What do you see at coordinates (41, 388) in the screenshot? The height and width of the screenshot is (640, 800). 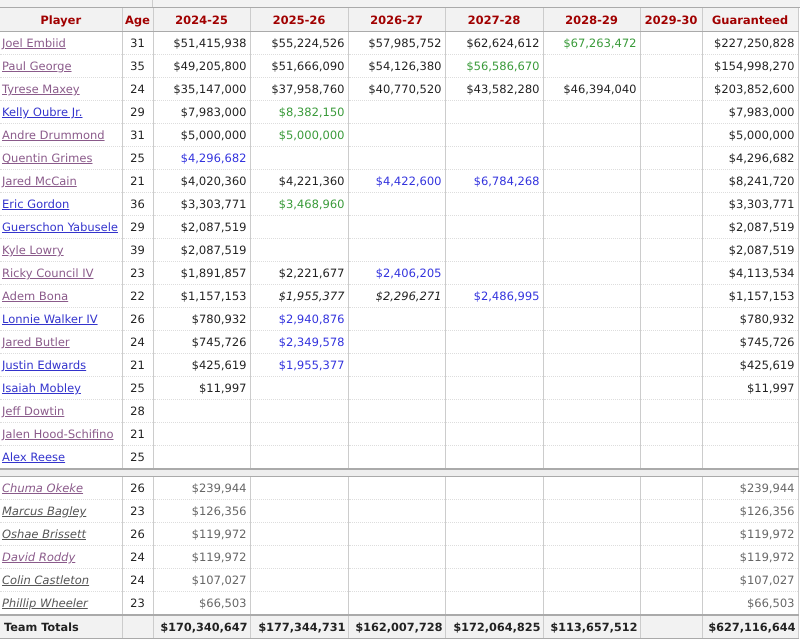 I see `player-link: Isaiah Mobley` at bounding box center [41, 388].